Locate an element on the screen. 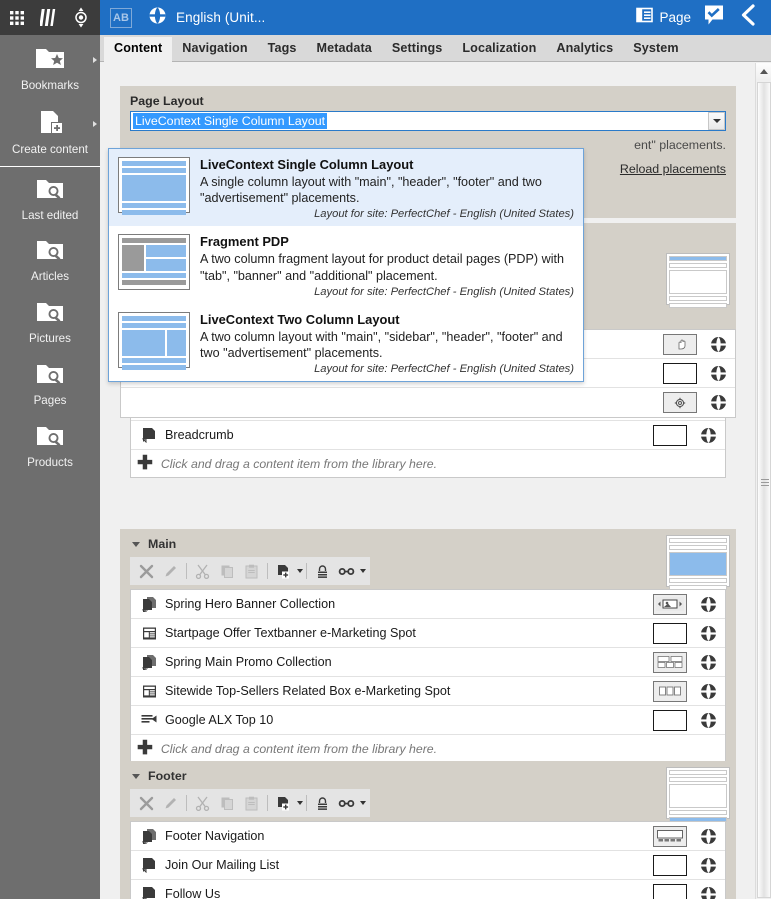  section-title: Main is located at coordinates (162, 544).